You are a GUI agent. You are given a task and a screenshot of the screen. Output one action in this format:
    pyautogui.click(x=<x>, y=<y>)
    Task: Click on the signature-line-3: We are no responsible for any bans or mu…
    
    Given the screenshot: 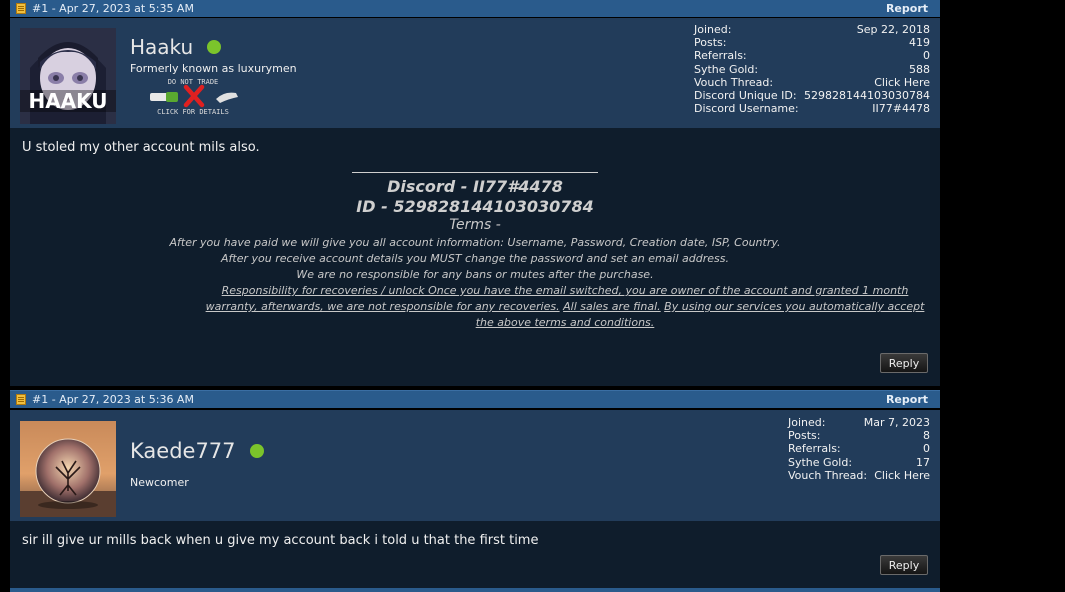 What is the action you would take?
    pyautogui.click(x=475, y=274)
    